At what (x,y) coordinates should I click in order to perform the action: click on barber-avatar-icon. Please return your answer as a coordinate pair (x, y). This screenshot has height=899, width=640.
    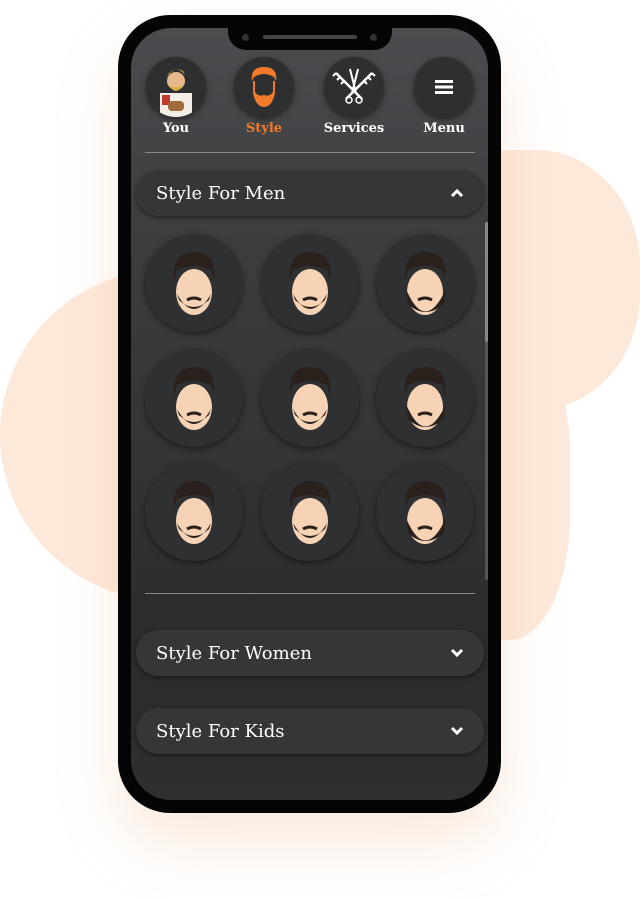
    Looking at the image, I should click on (176, 93).